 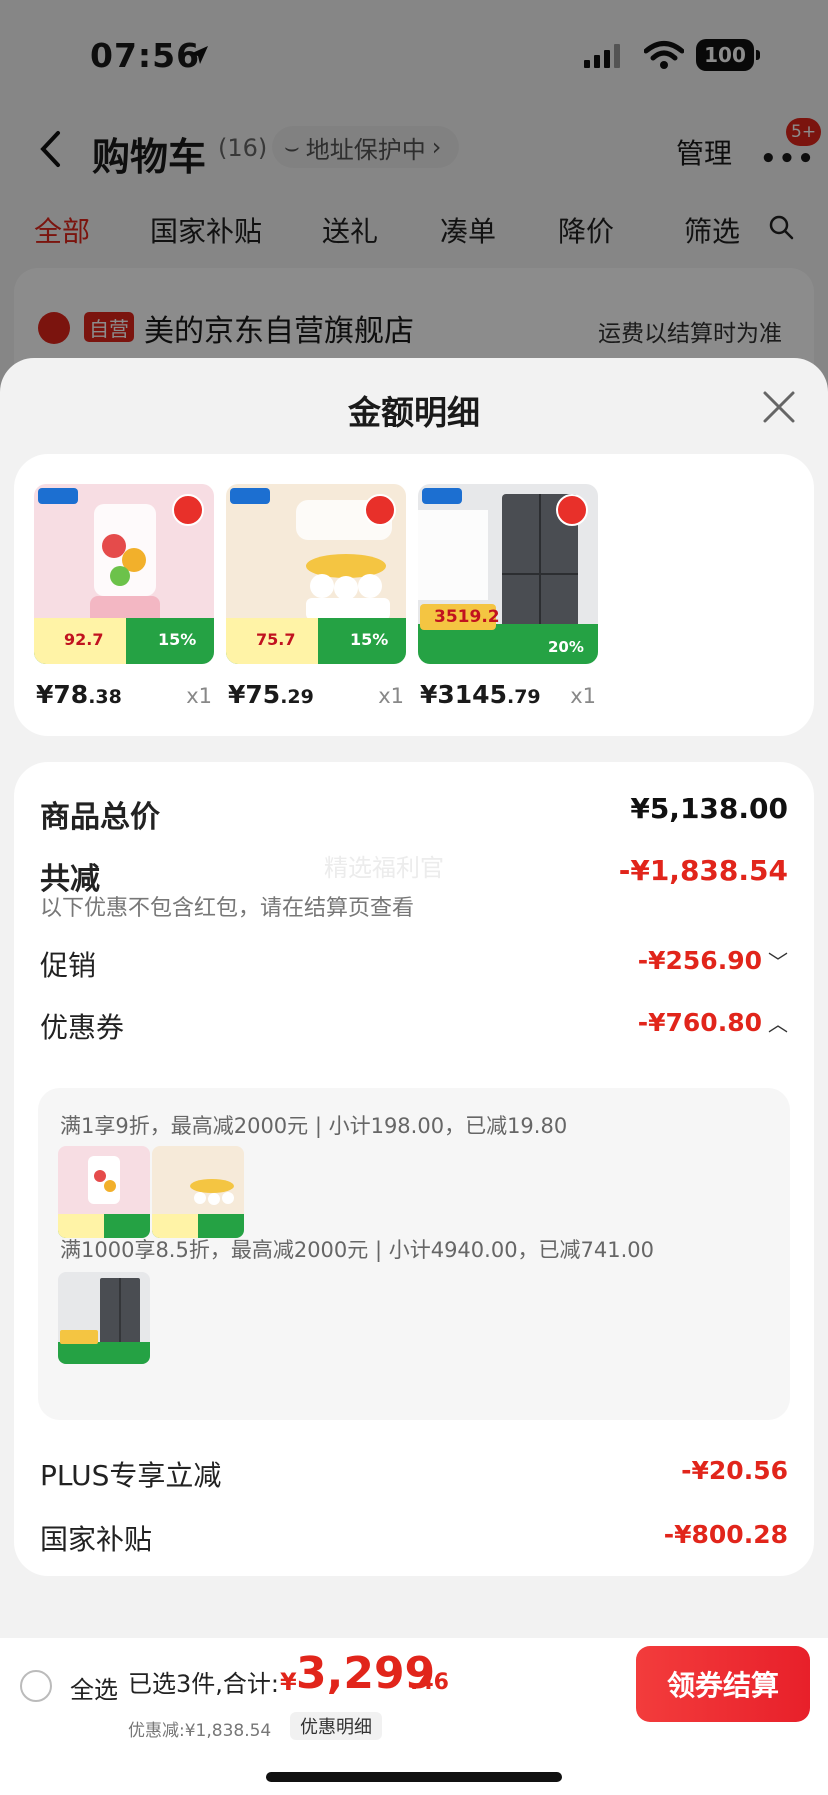 I want to click on coupon-label: 优惠券, so click(x=82, y=1027).